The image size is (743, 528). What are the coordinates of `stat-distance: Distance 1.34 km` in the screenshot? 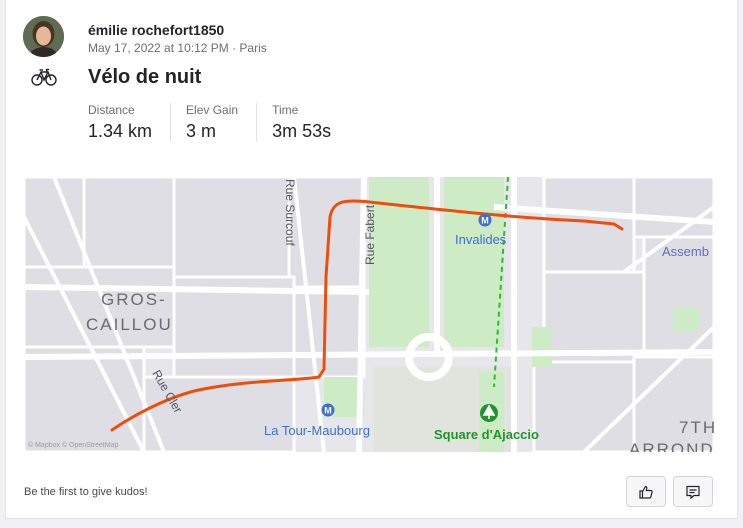 It's located at (129, 122).